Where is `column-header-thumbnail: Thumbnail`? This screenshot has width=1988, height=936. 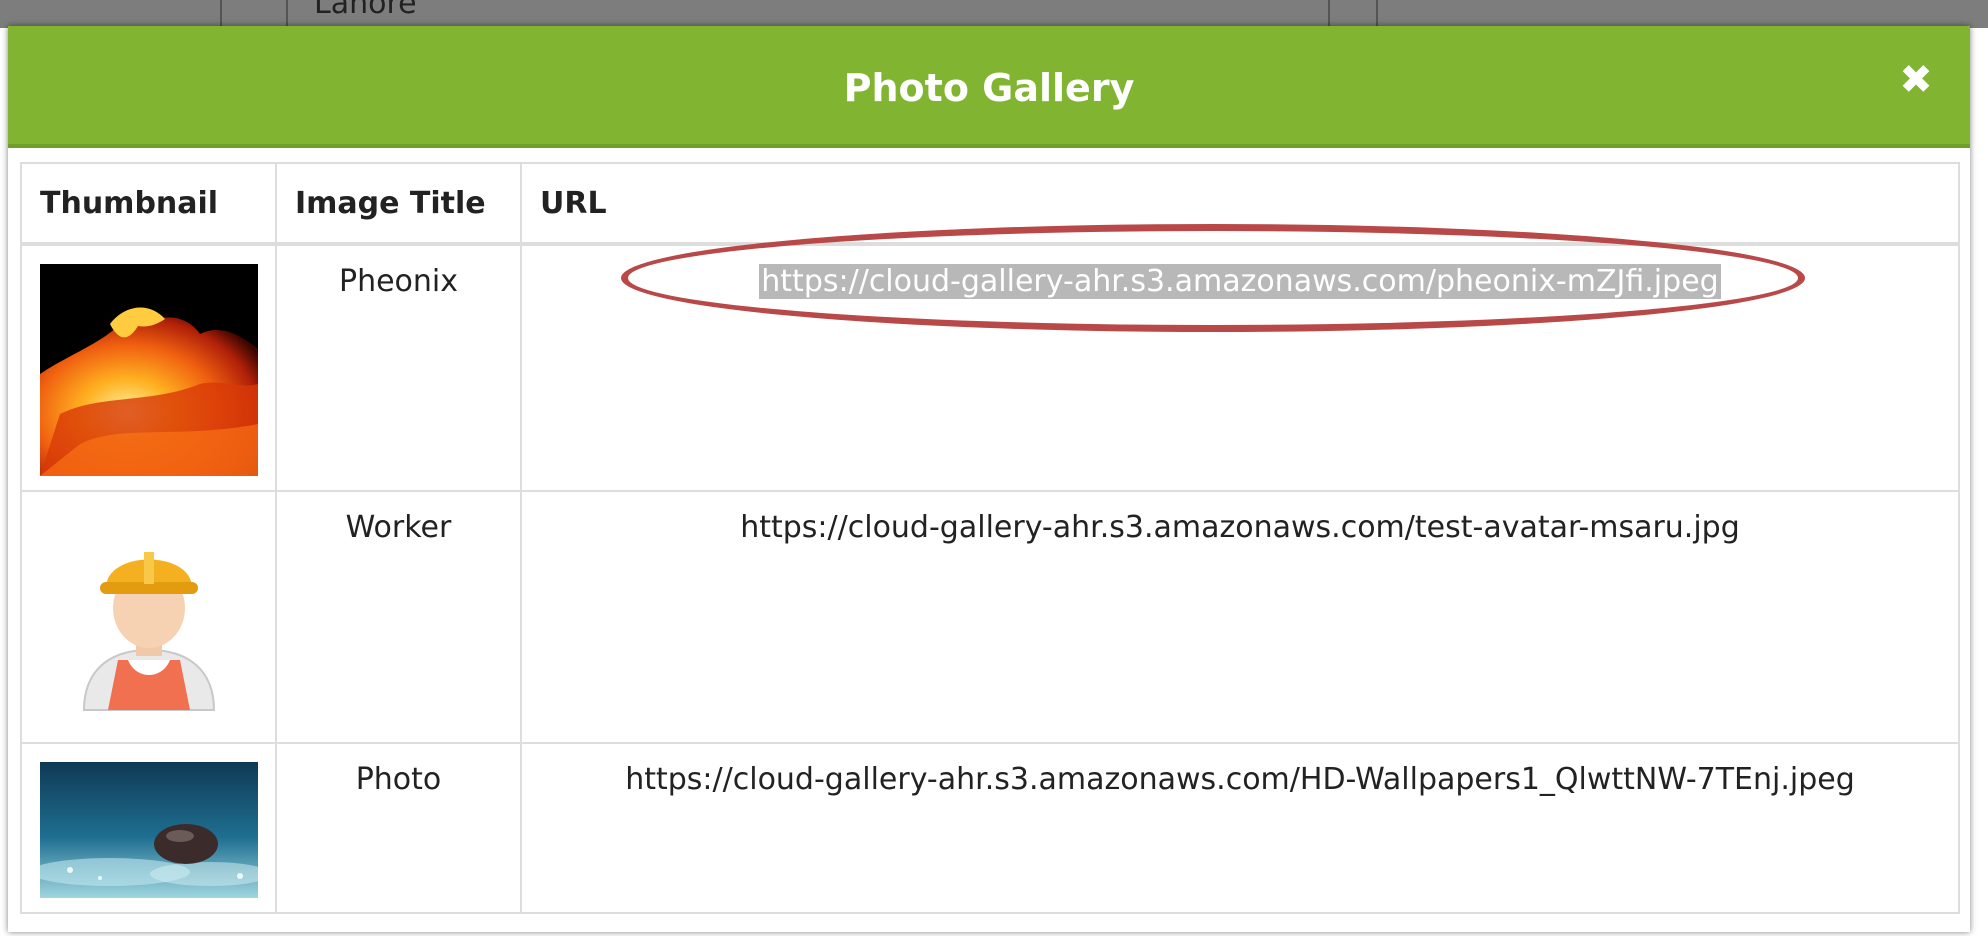
column-header-thumbnail: Thumbnail is located at coordinates (148, 204).